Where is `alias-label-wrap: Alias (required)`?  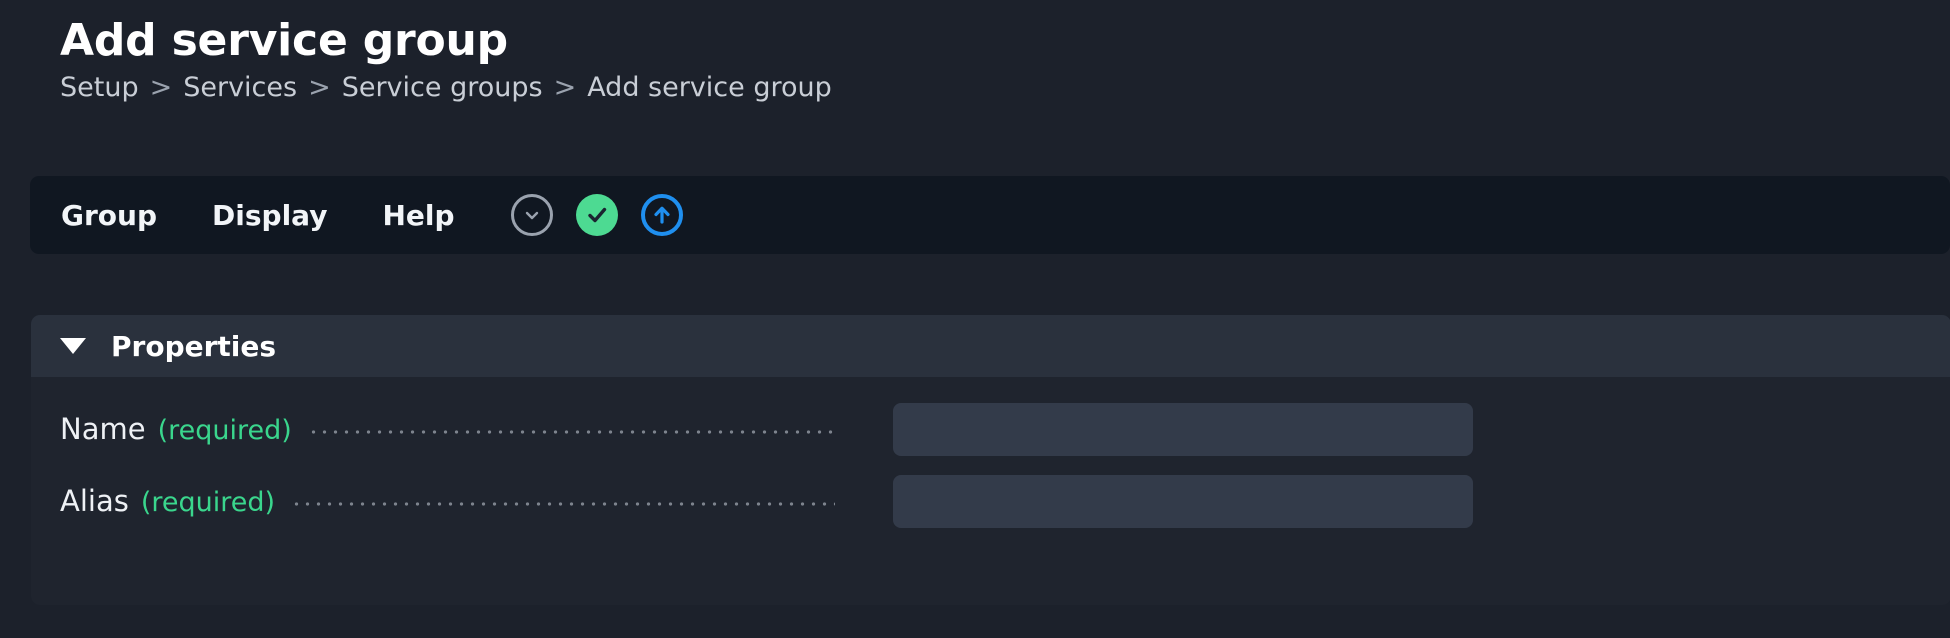 alias-label-wrap: Alias (required) is located at coordinates (447, 501).